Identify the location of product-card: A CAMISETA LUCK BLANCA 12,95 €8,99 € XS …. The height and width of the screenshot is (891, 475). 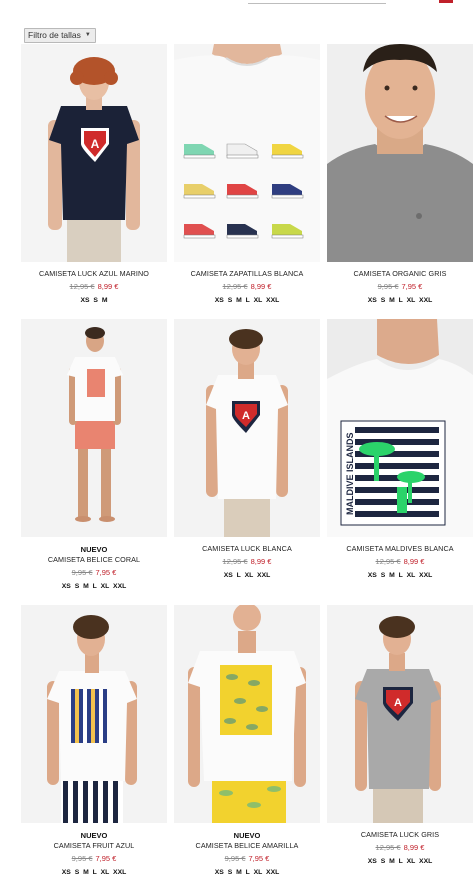
(247, 462).